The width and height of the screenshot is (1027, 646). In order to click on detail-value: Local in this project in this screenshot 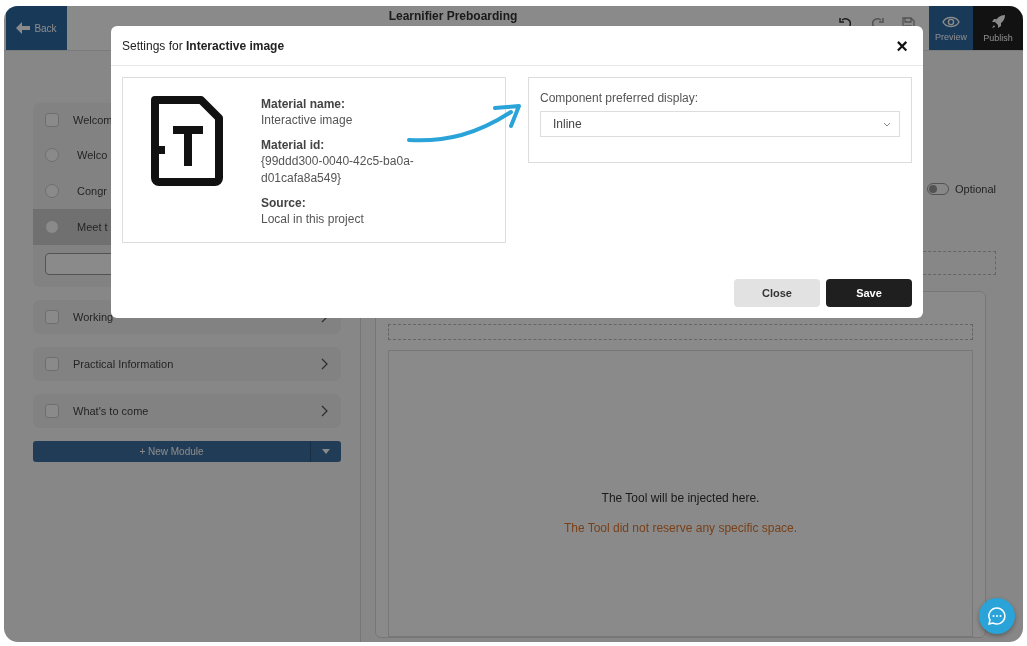, I will do `click(313, 219)`.